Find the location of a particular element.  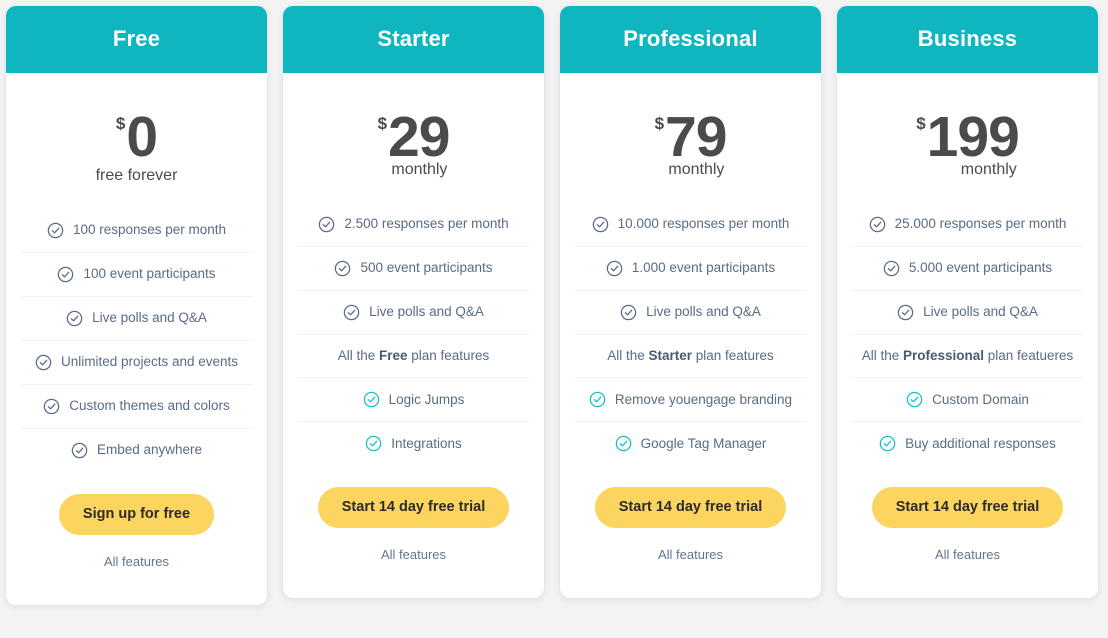

price-block: $0 free forever is located at coordinates (136, 133).